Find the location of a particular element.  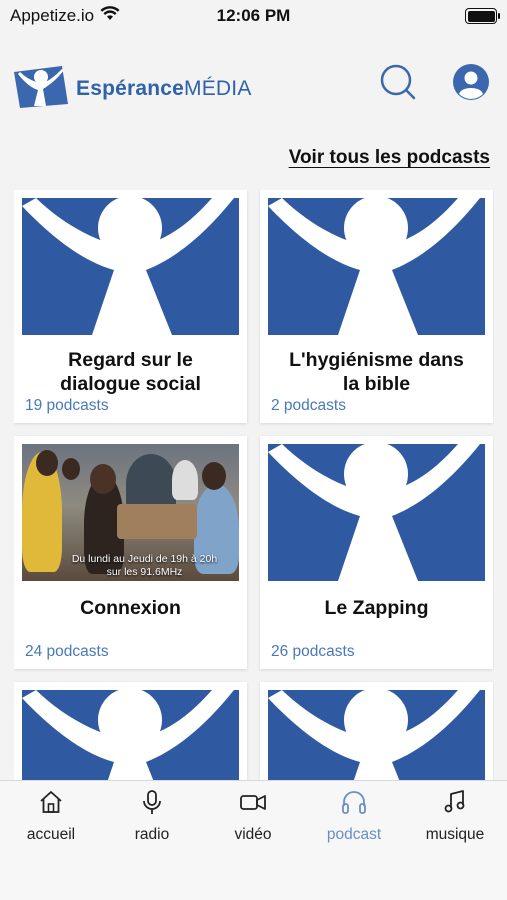

podcast-title: Connexion is located at coordinates (130, 608).